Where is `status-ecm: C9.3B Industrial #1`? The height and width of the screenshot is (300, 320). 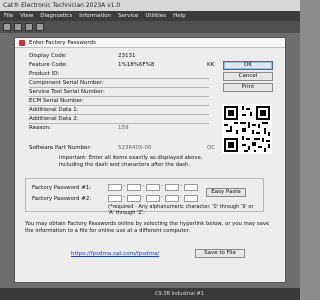
status-ecm: C9.3B Industrial #1 is located at coordinates (179, 294).